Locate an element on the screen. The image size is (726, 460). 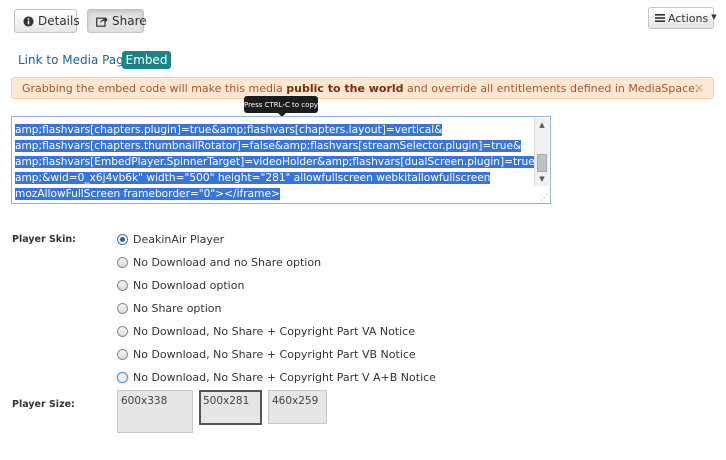
player-size-option-selected: 500x281 is located at coordinates (230, 407).